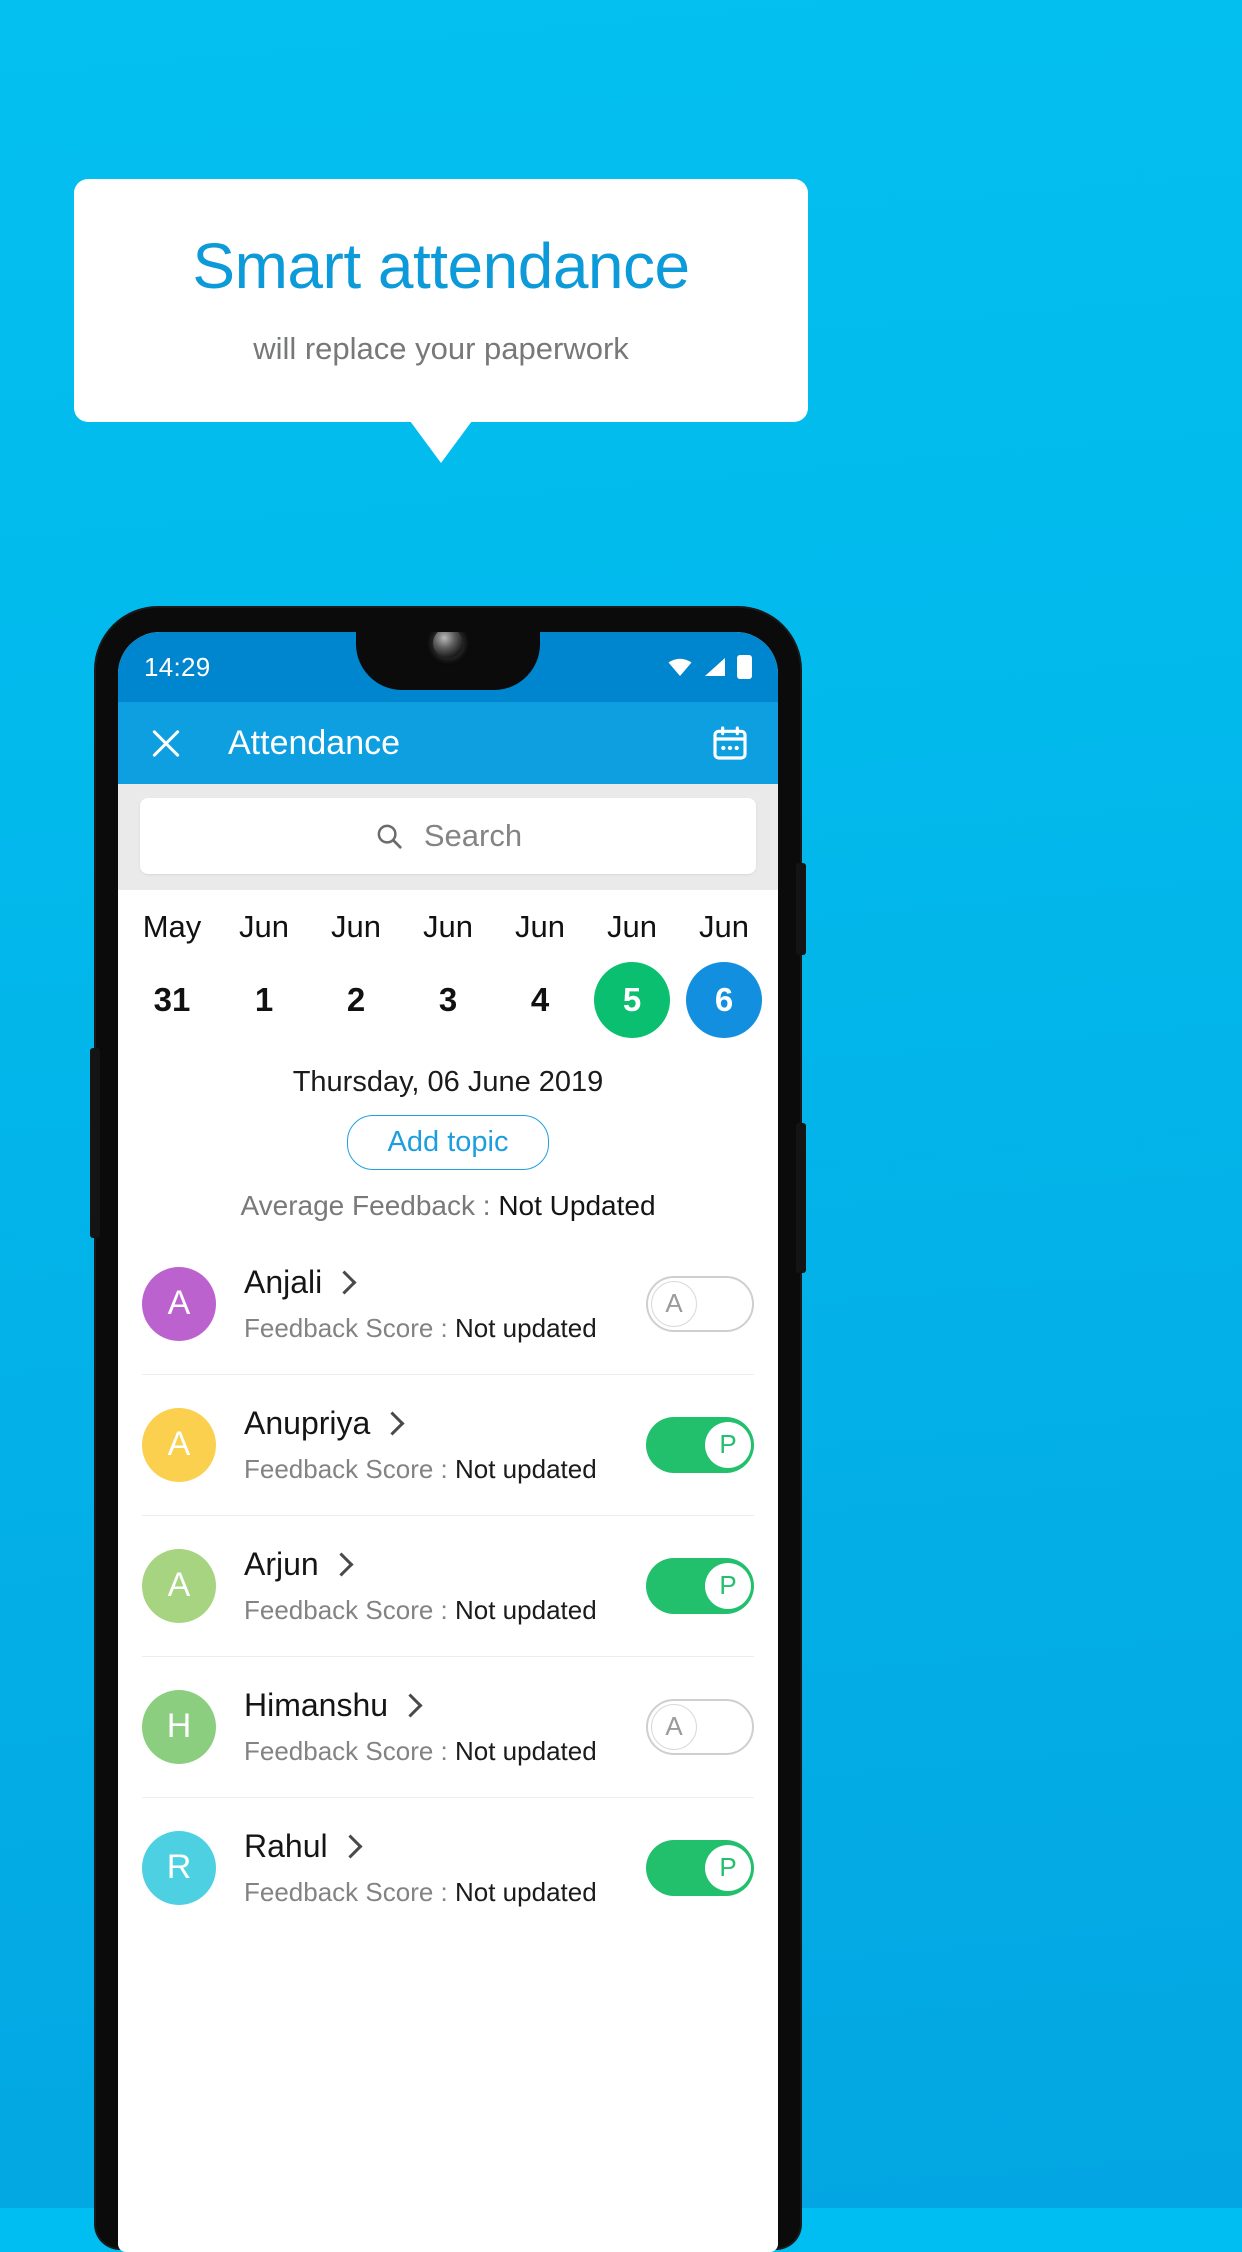 Image resolution: width=1242 pixels, height=2252 pixels. I want to click on date-day-selected: 6, so click(724, 999).